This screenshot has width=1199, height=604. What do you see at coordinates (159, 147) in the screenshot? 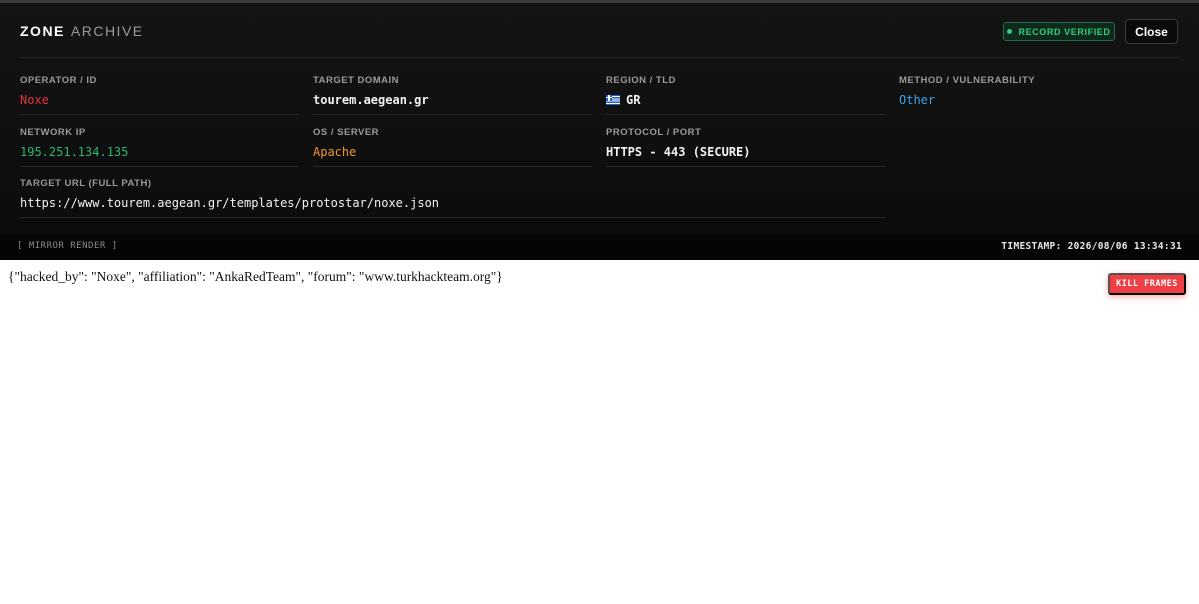
I see `field-ip: NETWORK IP 195.251.134.135` at bounding box center [159, 147].